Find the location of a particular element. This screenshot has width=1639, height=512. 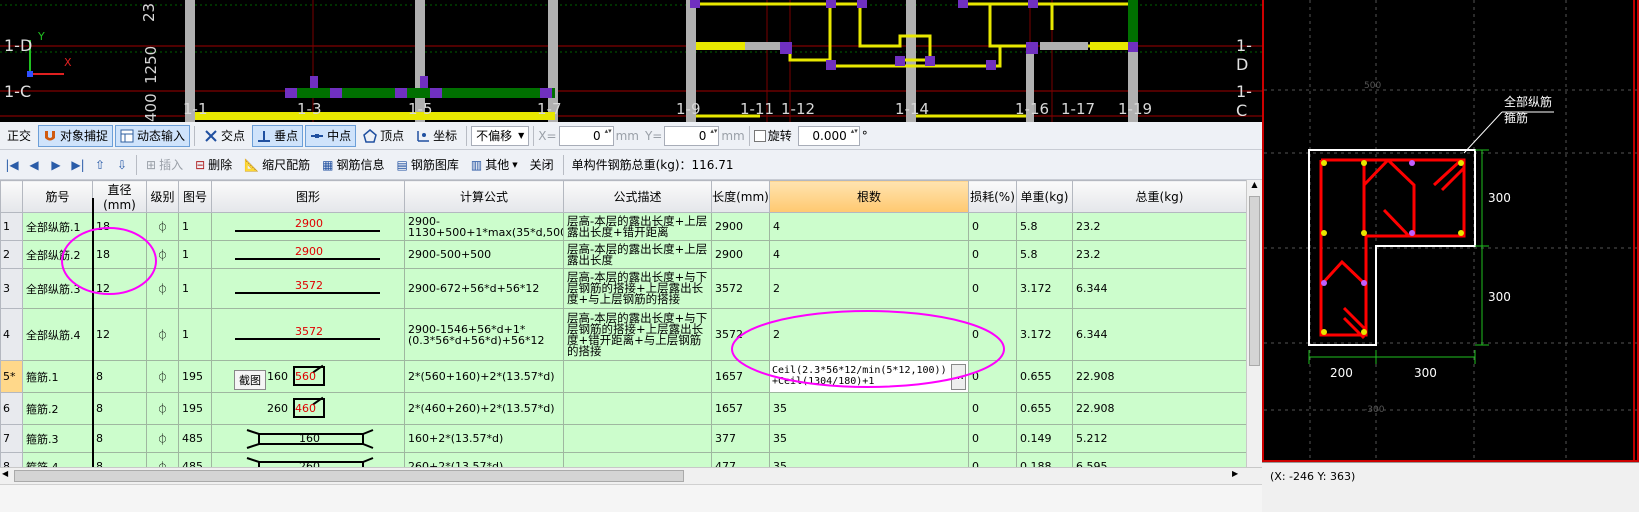

delete-row-button: ⊟ 删除 is located at coordinates (213, 165).